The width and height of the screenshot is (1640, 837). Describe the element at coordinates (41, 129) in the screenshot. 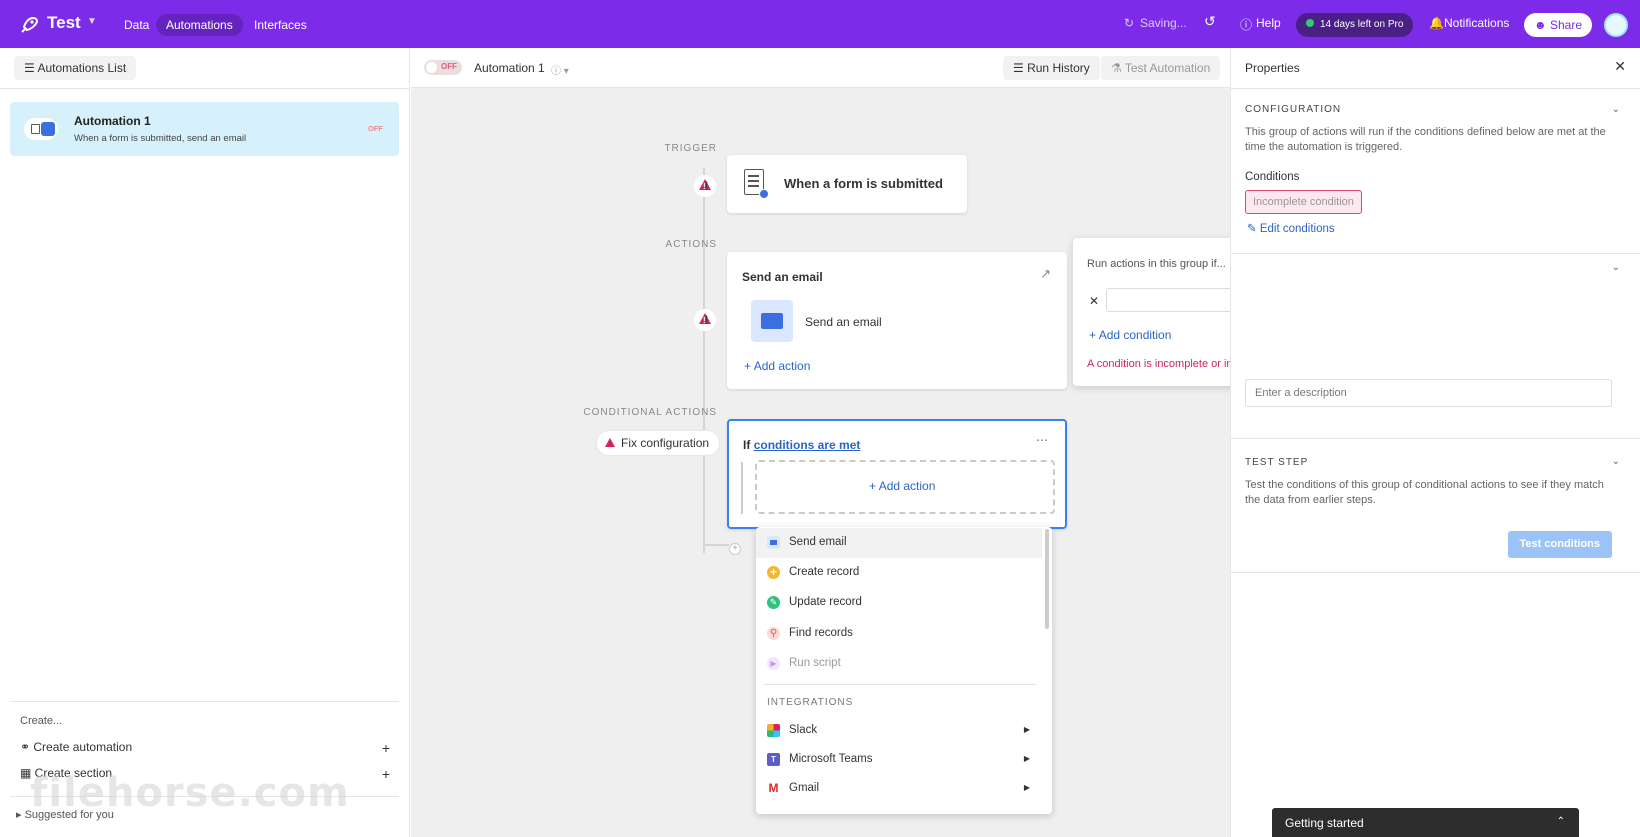

I see `automation-icons` at that location.